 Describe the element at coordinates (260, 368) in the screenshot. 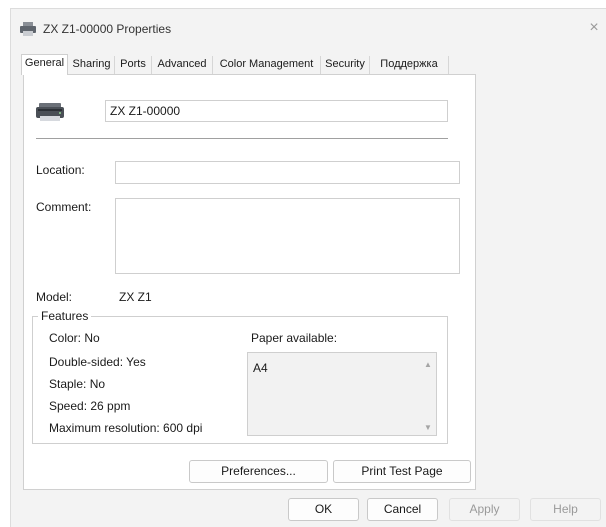

I see `list-item: A4` at that location.